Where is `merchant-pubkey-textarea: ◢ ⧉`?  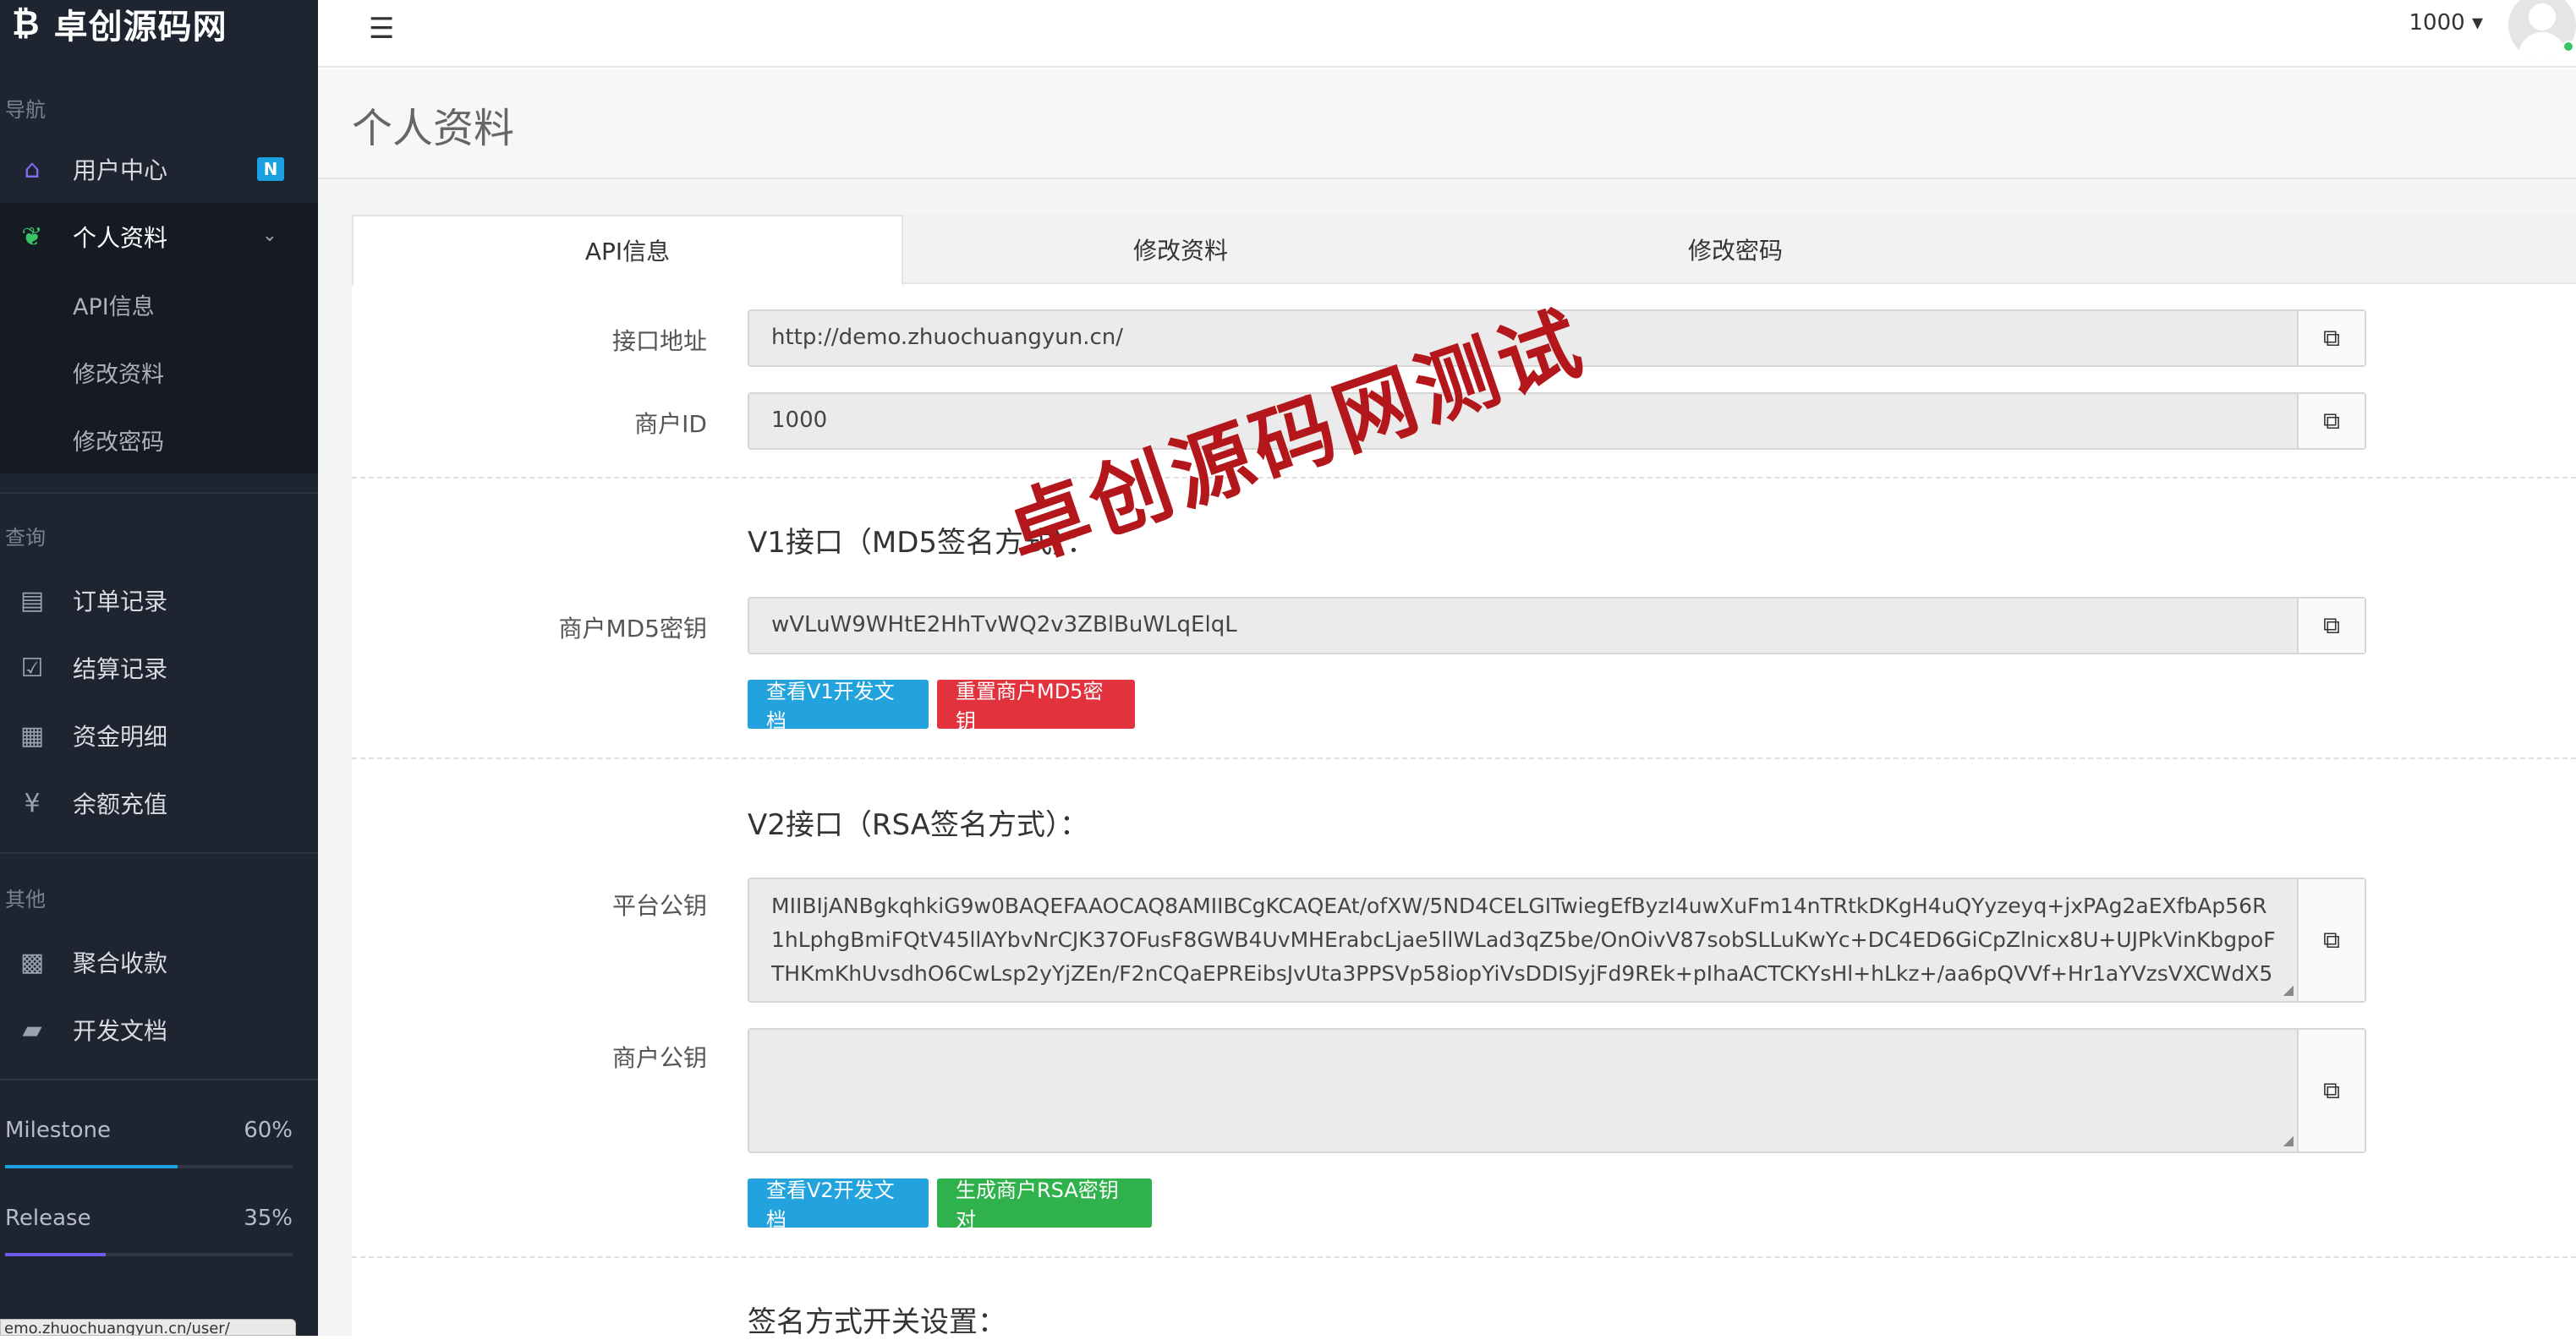
merchant-pubkey-textarea: ◢ ⧉ is located at coordinates (1557, 1090).